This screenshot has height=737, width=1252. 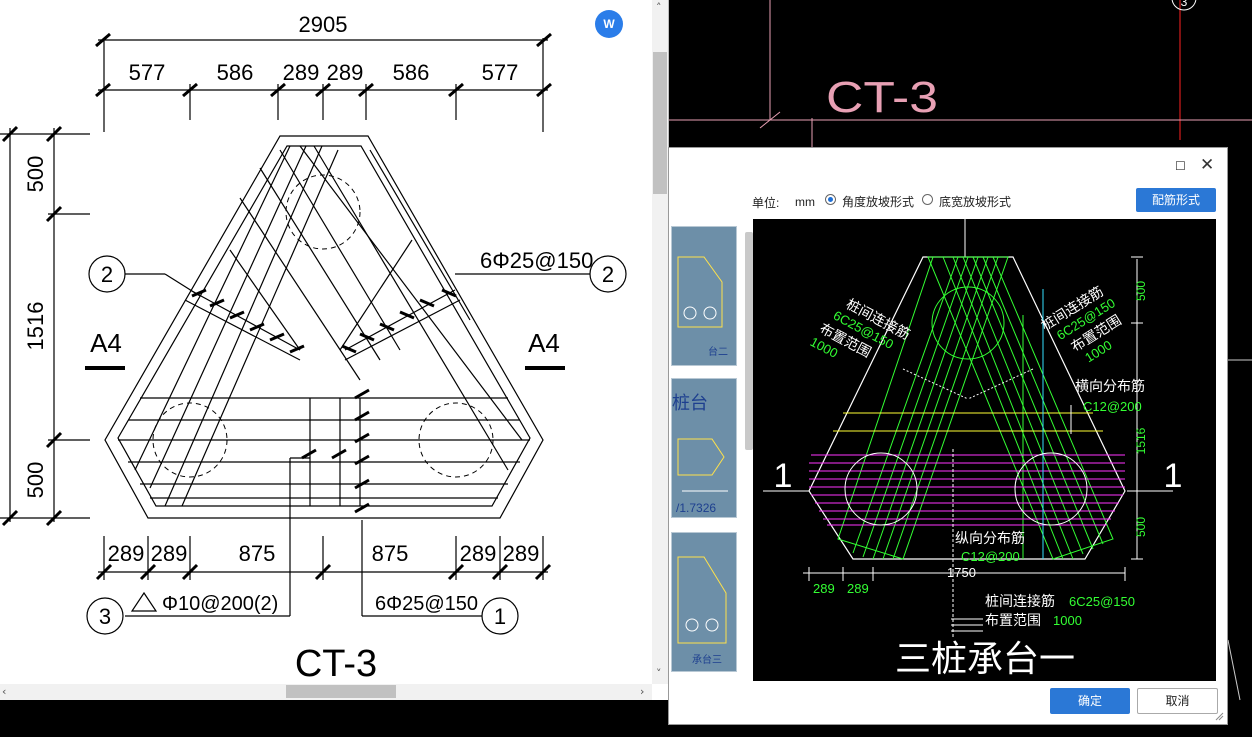 What do you see at coordinates (985, 658) in the screenshot?
I see `canvas-title: 三桩承台一` at bounding box center [985, 658].